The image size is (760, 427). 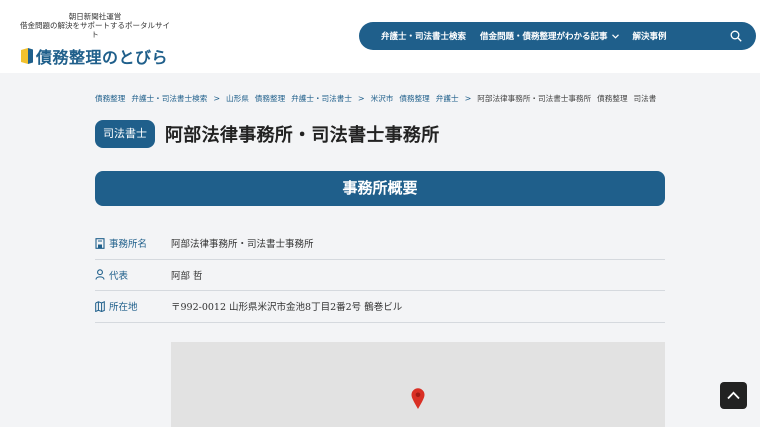 I want to click on tagline-line-1: 朝日新聞社運営, so click(x=95, y=16).